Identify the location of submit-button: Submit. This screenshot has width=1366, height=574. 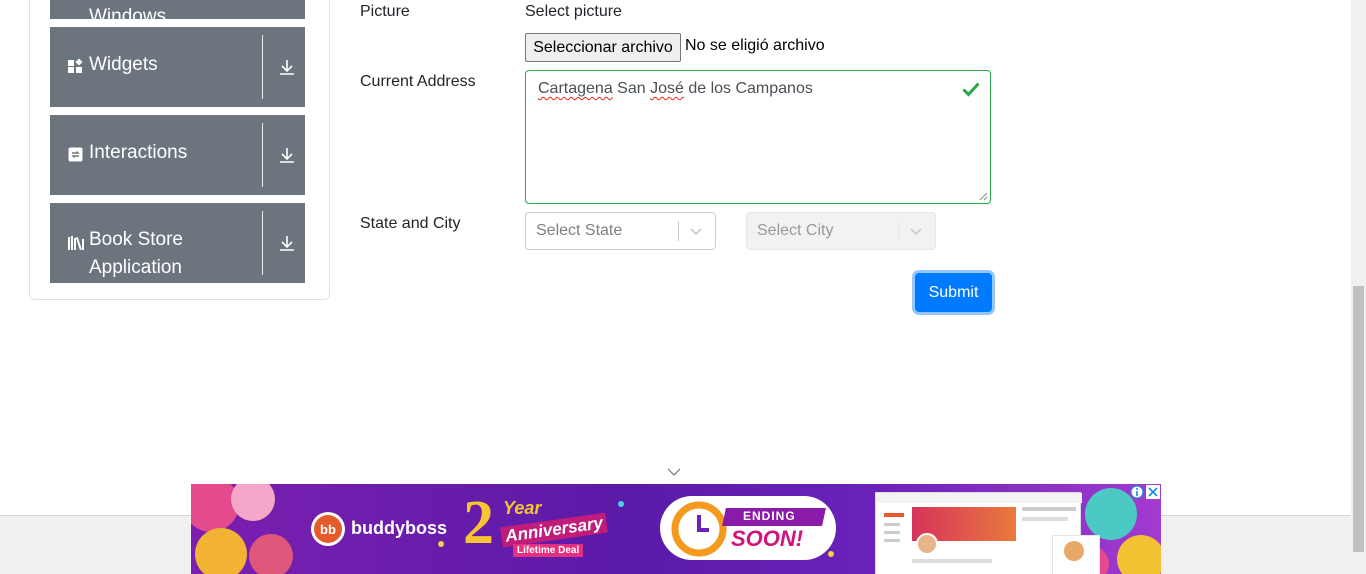
(953, 292).